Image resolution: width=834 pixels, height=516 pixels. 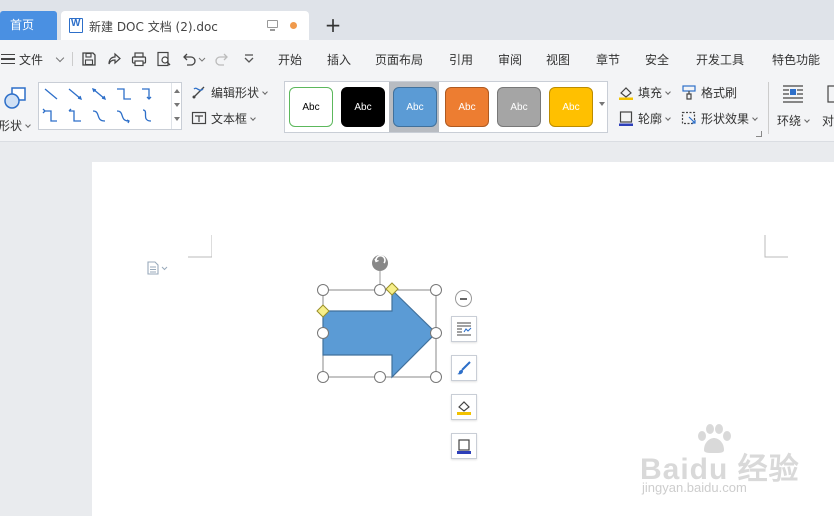 I want to click on tab-home: 首页, so click(x=28, y=25).